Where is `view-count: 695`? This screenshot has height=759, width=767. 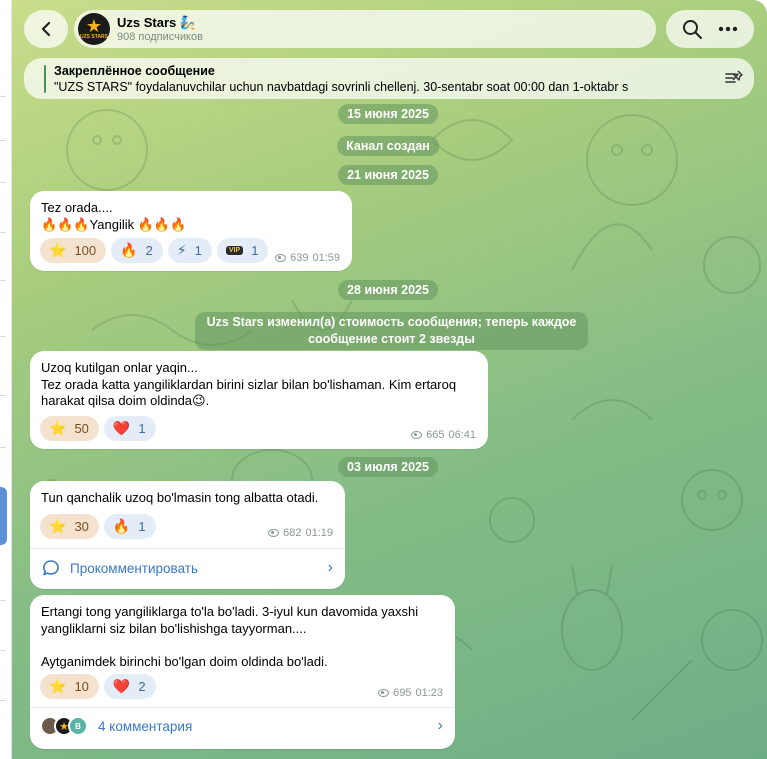 view-count: 695 is located at coordinates (402, 693).